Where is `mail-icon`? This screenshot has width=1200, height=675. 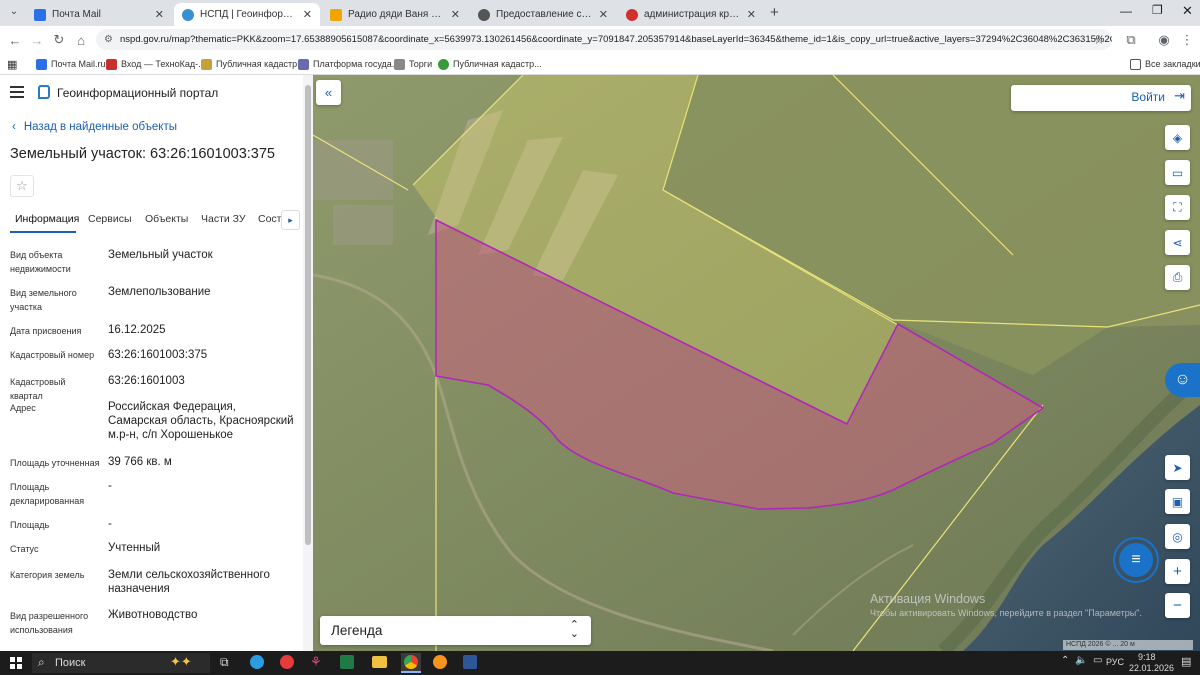
mail-icon is located at coordinates (41, 64).